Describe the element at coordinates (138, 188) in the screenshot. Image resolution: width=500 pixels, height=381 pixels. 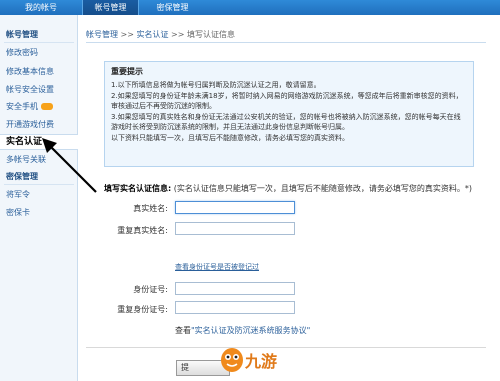
I see `form-title-label: 填写实名认证信息:` at that location.